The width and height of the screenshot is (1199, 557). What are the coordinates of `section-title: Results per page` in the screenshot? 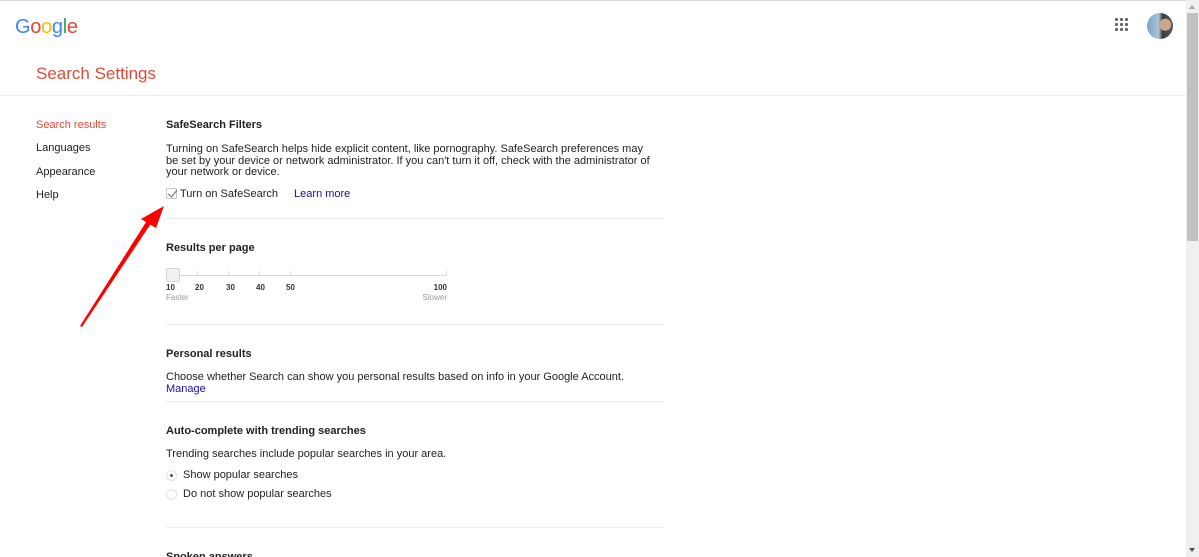 It's located at (210, 248).